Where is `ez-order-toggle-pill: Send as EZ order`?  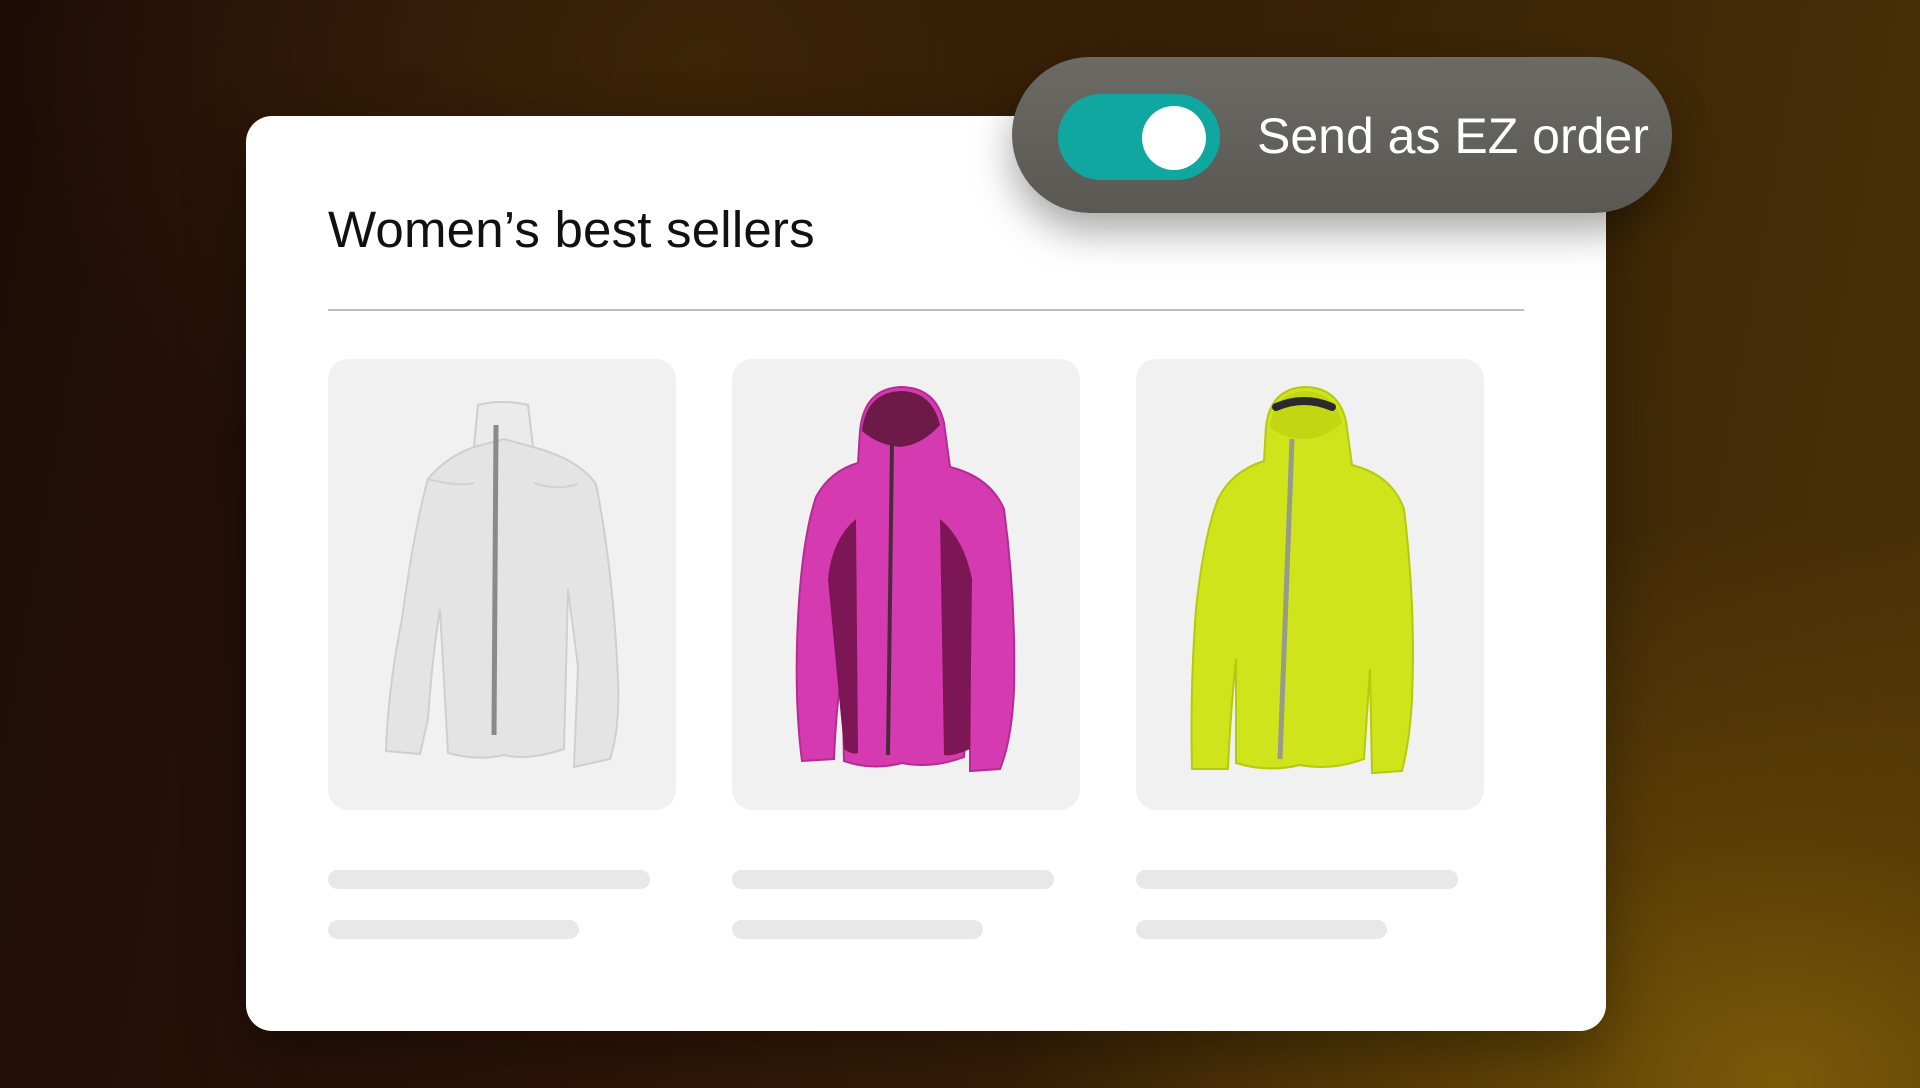 ez-order-toggle-pill: Send as EZ order is located at coordinates (1342, 135).